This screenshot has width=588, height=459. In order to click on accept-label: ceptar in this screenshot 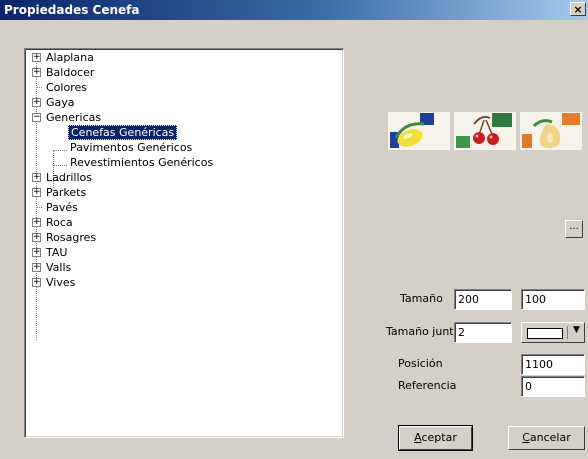, I will do `click(439, 437)`.